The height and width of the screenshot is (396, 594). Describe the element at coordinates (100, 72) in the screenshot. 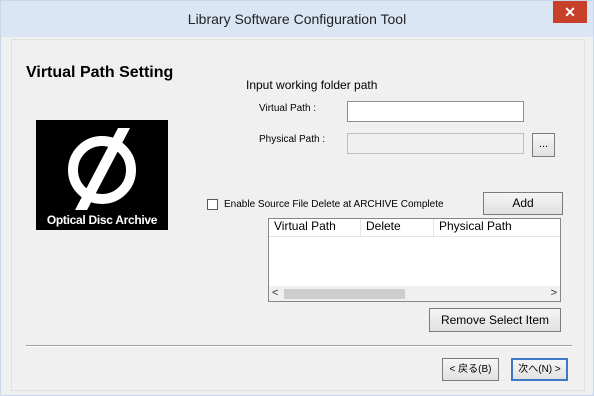

I see `page-title: Virtual Path Setting` at that location.